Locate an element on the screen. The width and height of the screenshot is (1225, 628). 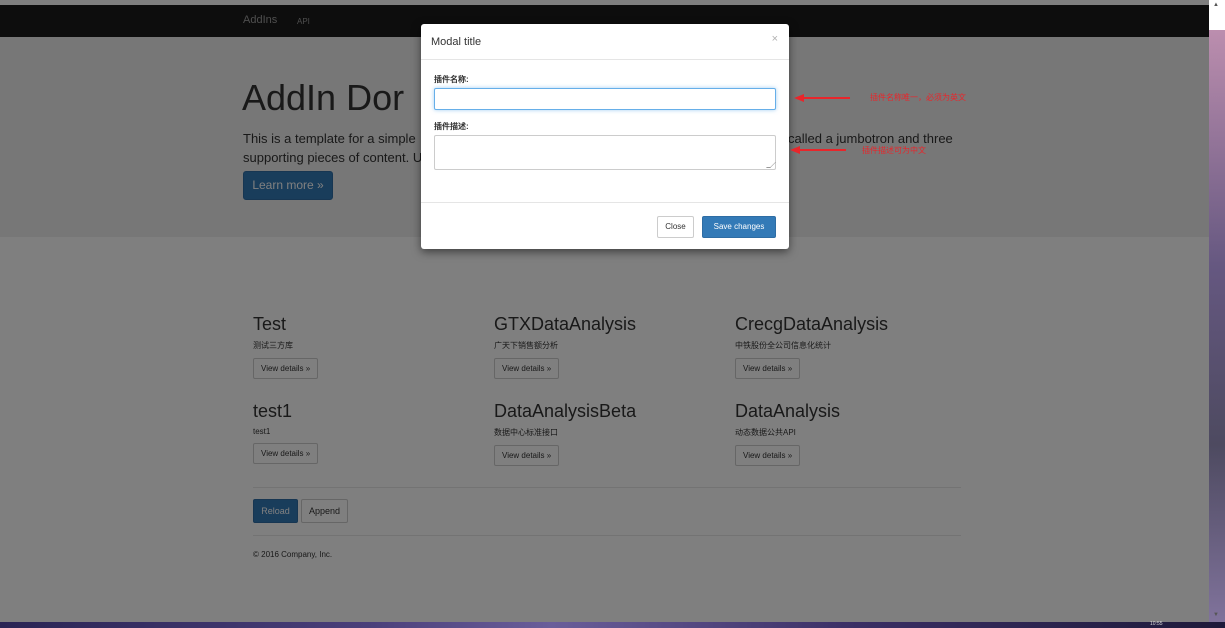
plugin-description-textarea is located at coordinates (605, 152).